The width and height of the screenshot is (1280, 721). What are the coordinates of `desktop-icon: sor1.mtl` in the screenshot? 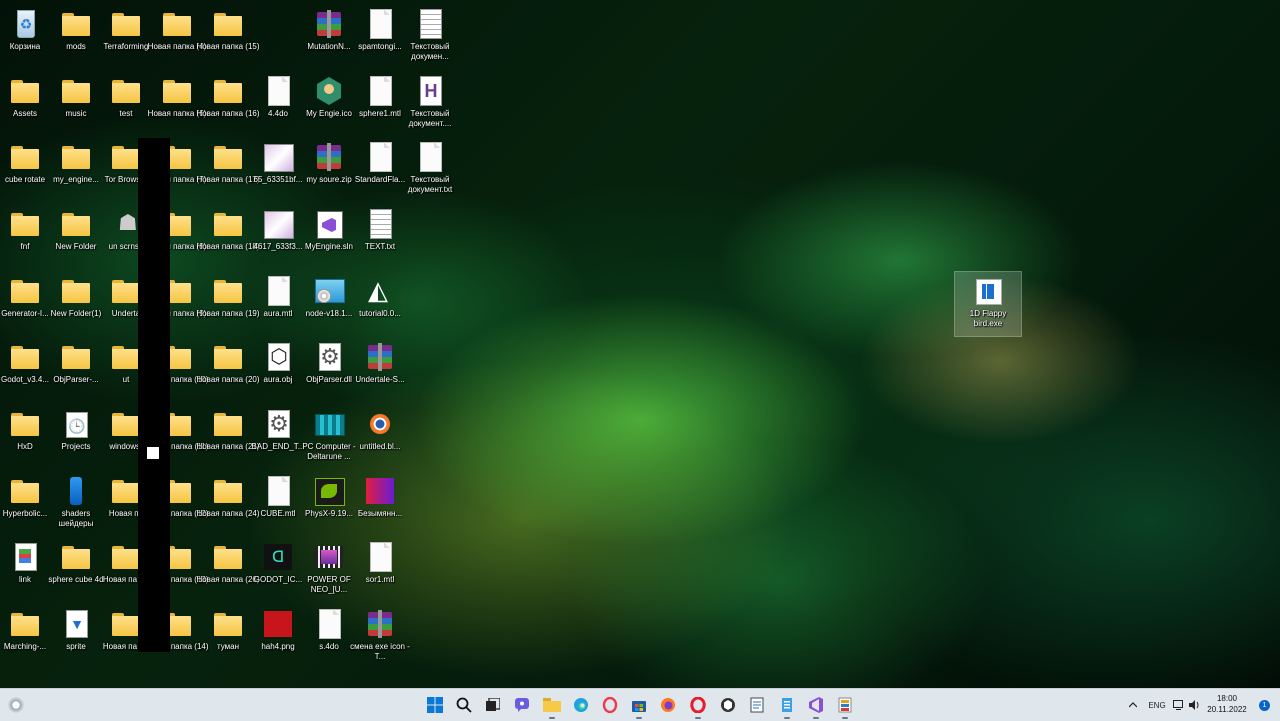 It's located at (380, 570).